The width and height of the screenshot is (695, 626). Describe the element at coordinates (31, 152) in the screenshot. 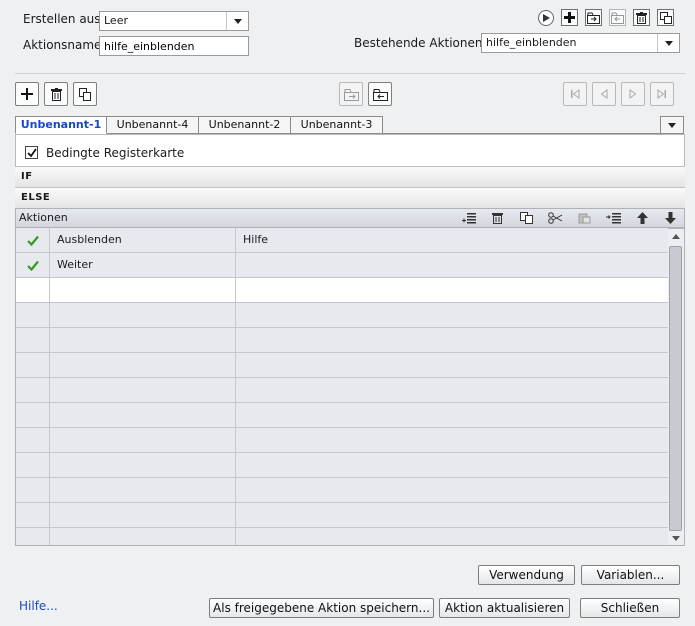

I see `conditional-tab-checkbox` at that location.